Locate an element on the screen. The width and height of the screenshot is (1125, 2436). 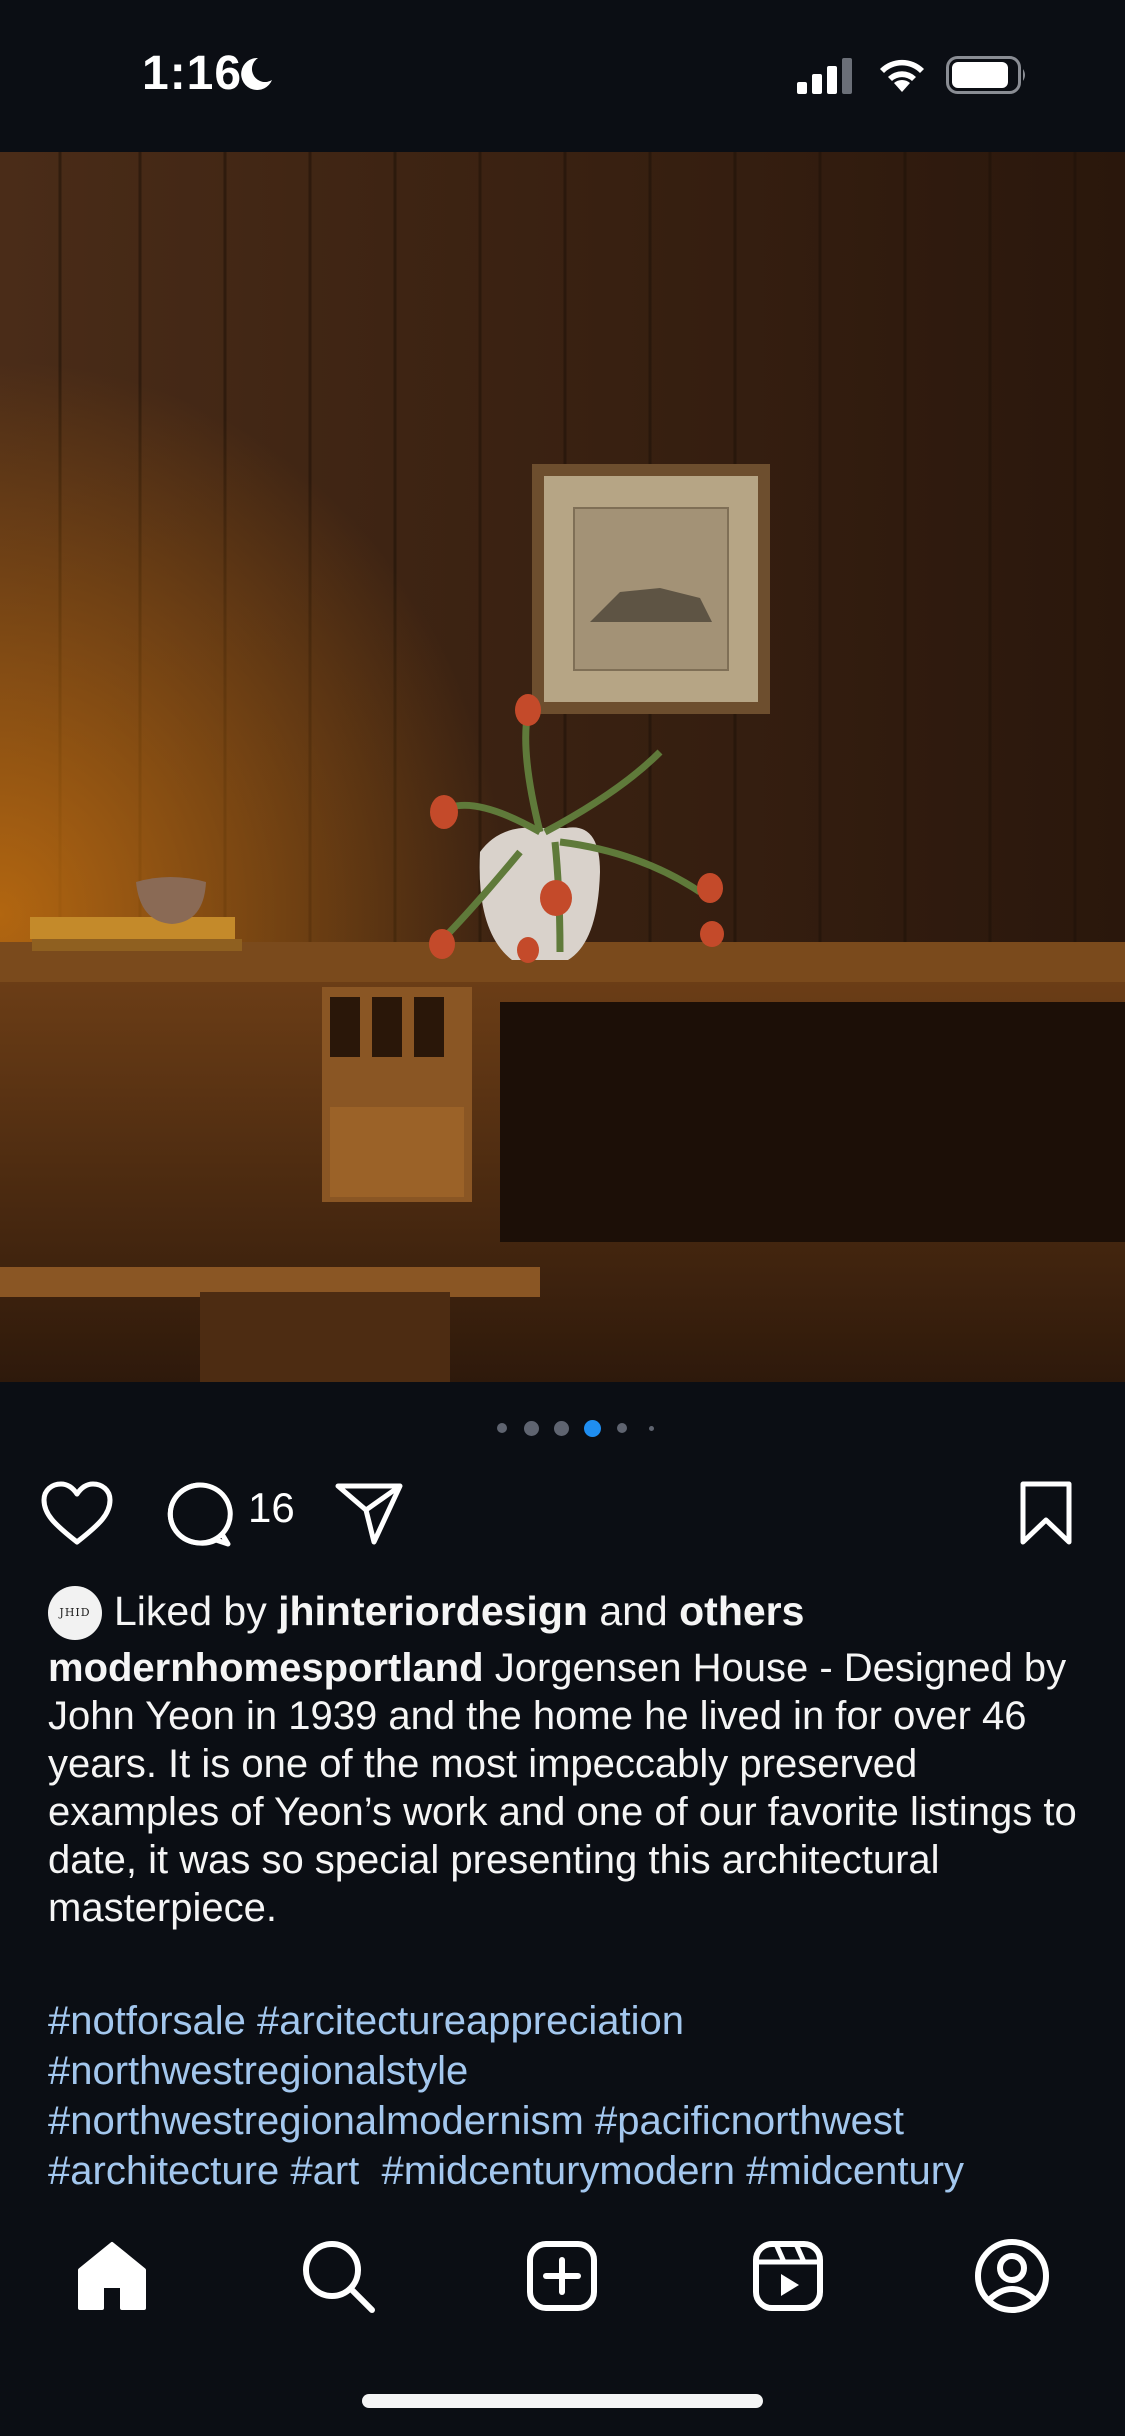
search-icon is located at coordinates (338, 2276).